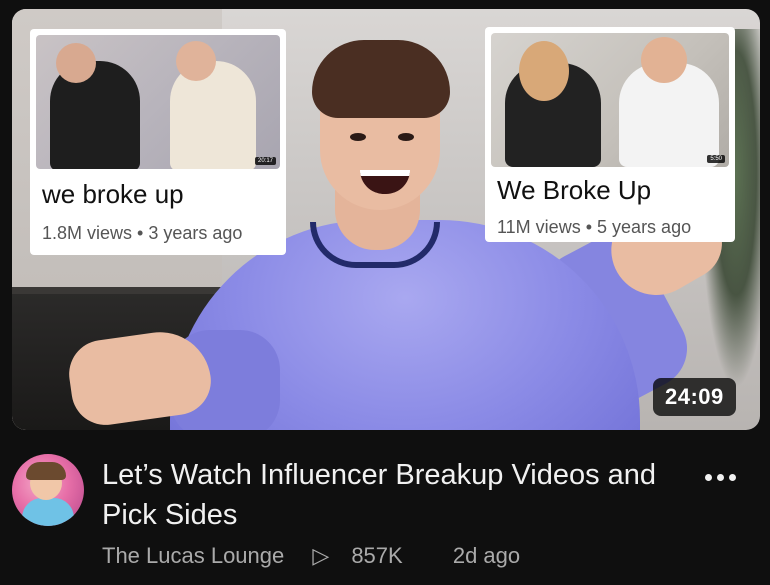 This screenshot has width=770, height=585. What do you see at coordinates (48, 490) in the screenshot?
I see `channel-avatar` at bounding box center [48, 490].